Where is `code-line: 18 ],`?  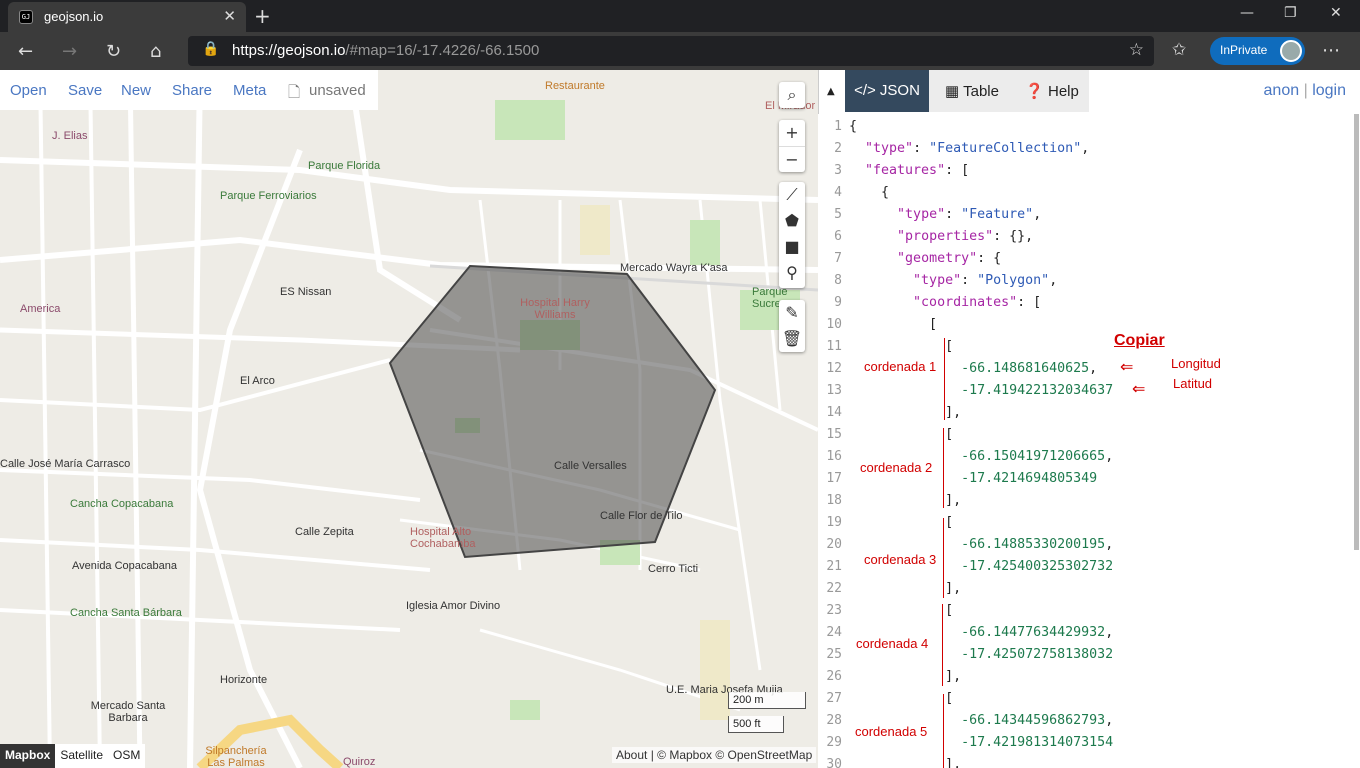
code-line: 18 ], is located at coordinates (1088, 501).